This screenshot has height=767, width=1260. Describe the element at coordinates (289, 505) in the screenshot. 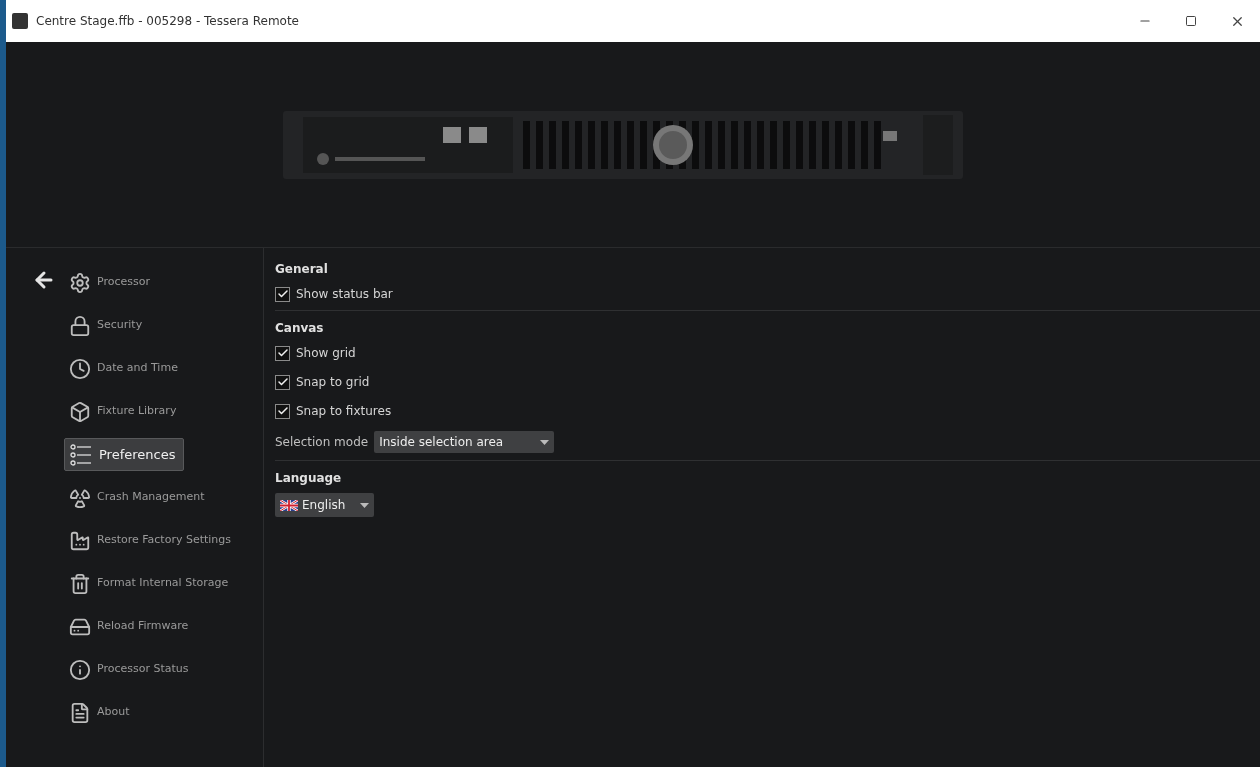

I see `uk-flag-icon` at that location.